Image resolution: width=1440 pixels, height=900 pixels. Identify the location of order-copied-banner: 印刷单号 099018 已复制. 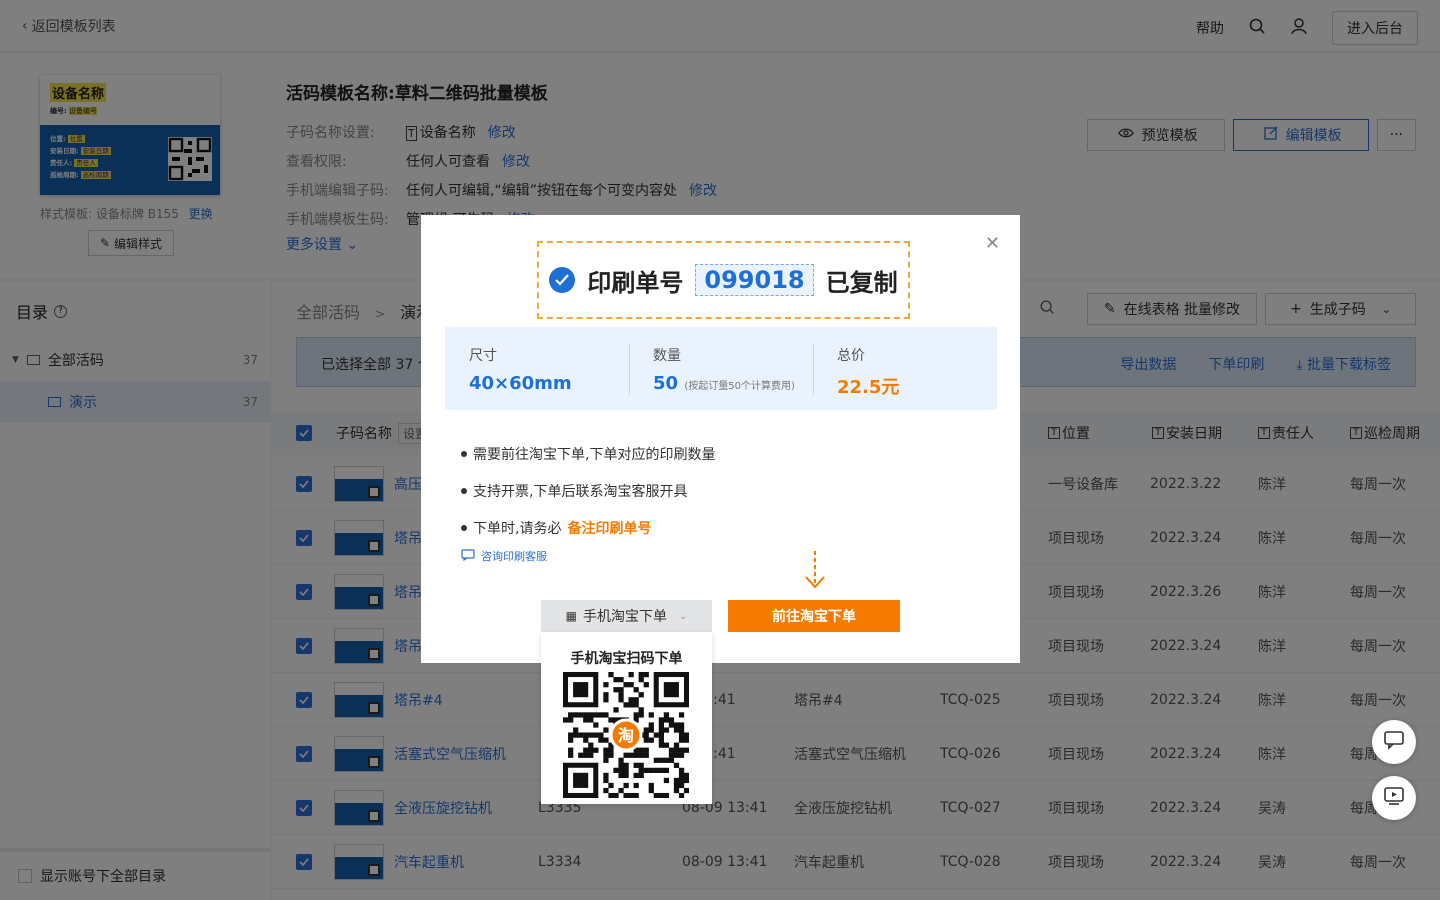
(723, 280).